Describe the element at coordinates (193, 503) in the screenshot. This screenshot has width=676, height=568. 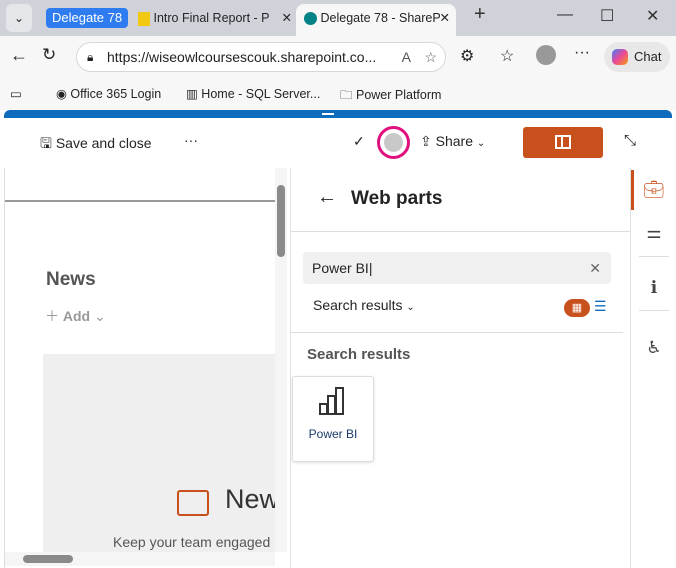
I see `news-icon` at that location.